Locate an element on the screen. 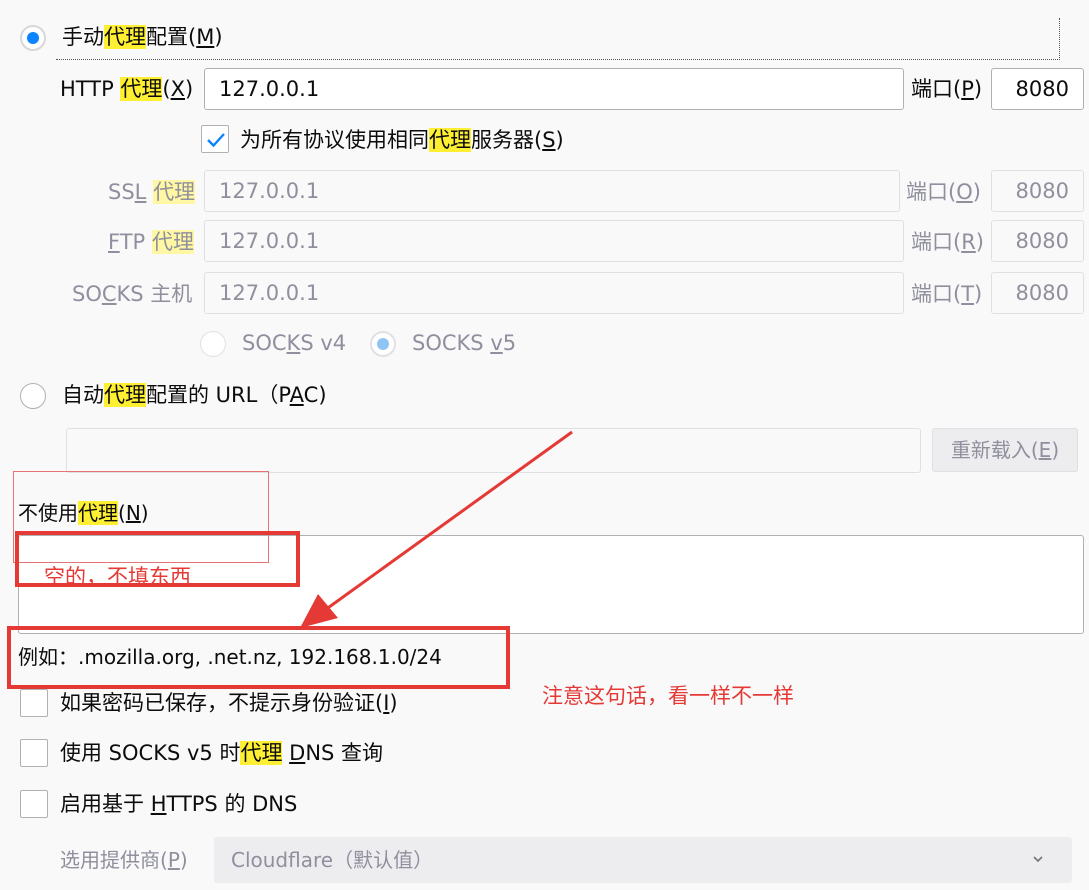  annotation-arrow is located at coordinates (436, 529).